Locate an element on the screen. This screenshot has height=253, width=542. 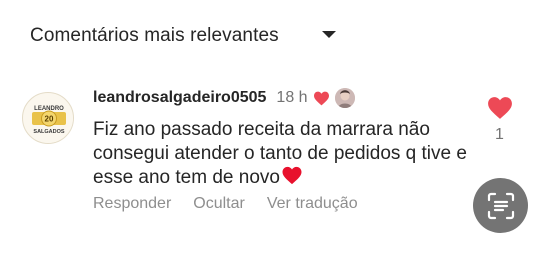
avatar-badge: 20 is located at coordinates (49, 119).